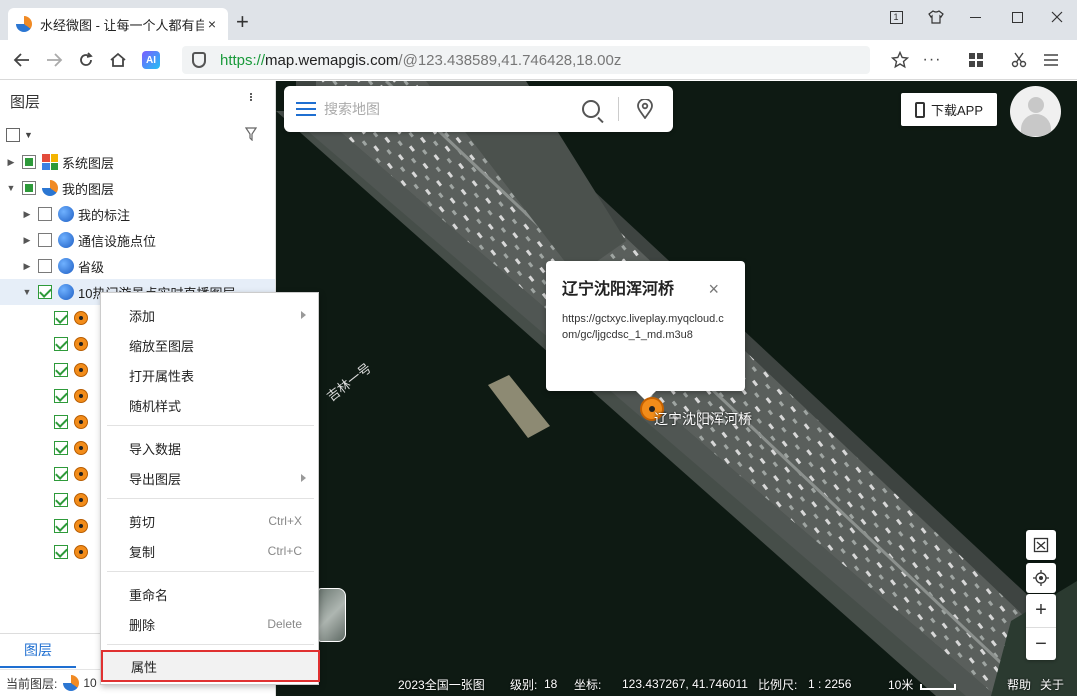 This screenshot has height=696, width=1077. I want to click on tree-item-my-annotations: ▶ 我的标注, so click(137, 214).